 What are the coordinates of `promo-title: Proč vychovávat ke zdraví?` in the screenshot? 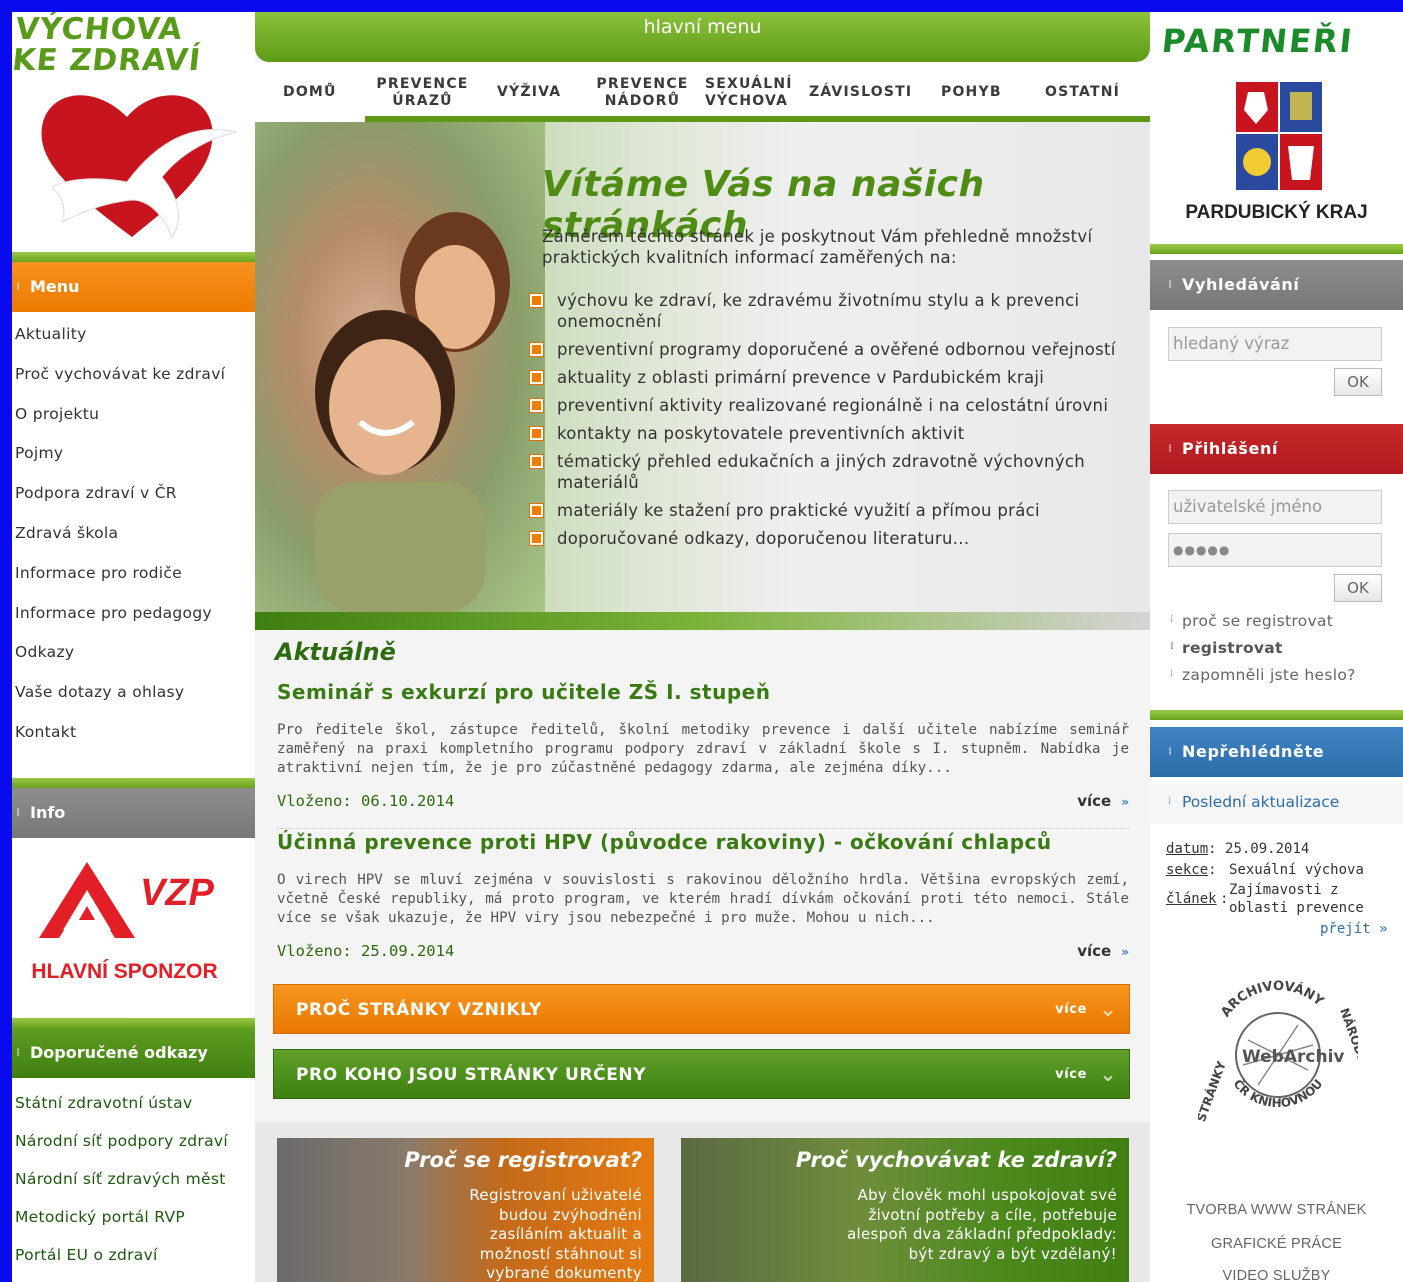 It's located at (956, 1160).